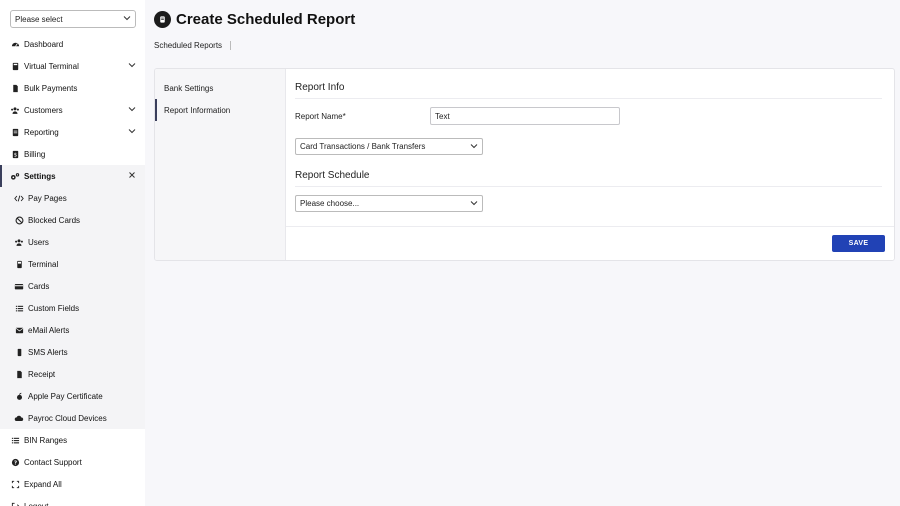 The height and width of the screenshot is (506, 900). Describe the element at coordinates (43, 484) in the screenshot. I see `sidebar-item-label: Expand All` at that location.